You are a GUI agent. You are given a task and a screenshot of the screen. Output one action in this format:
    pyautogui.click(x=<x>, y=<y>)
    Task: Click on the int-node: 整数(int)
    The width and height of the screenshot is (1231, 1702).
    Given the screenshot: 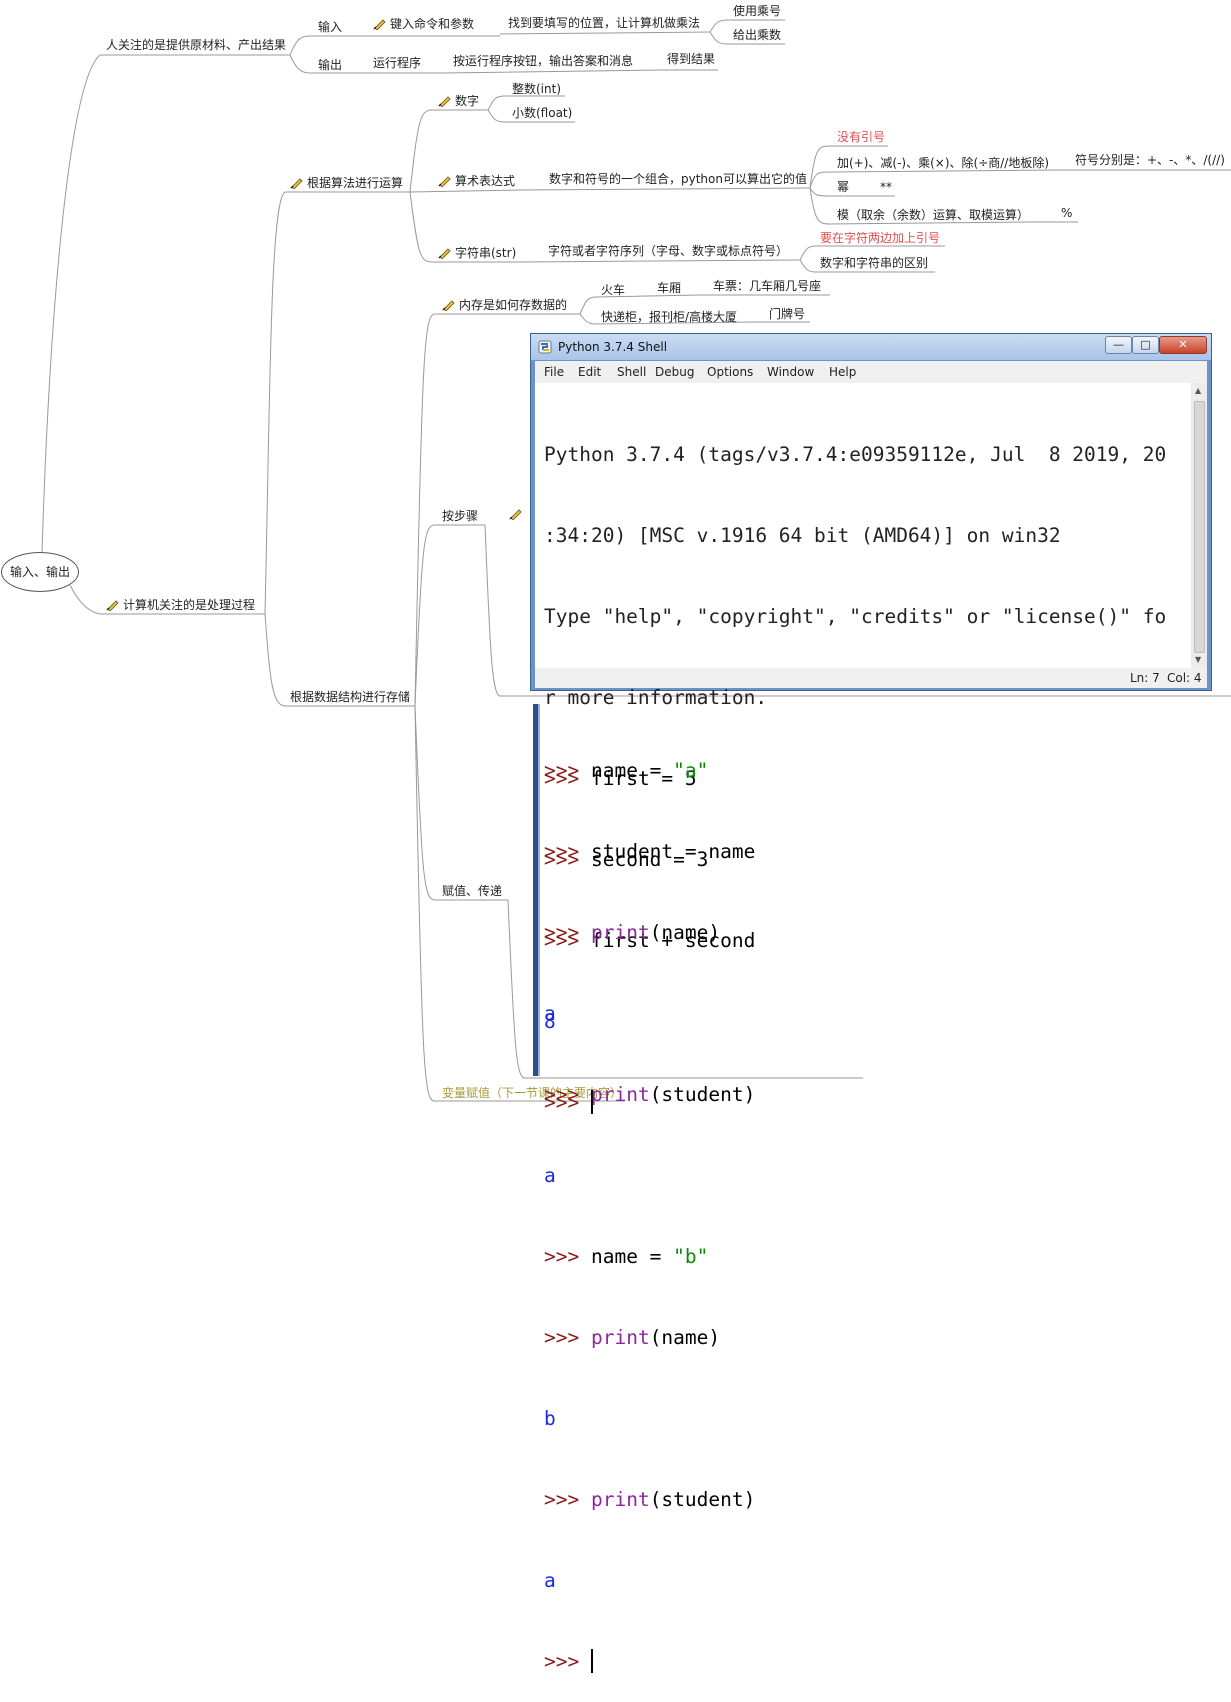 What is the action you would take?
    pyautogui.click(x=536, y=89)
    